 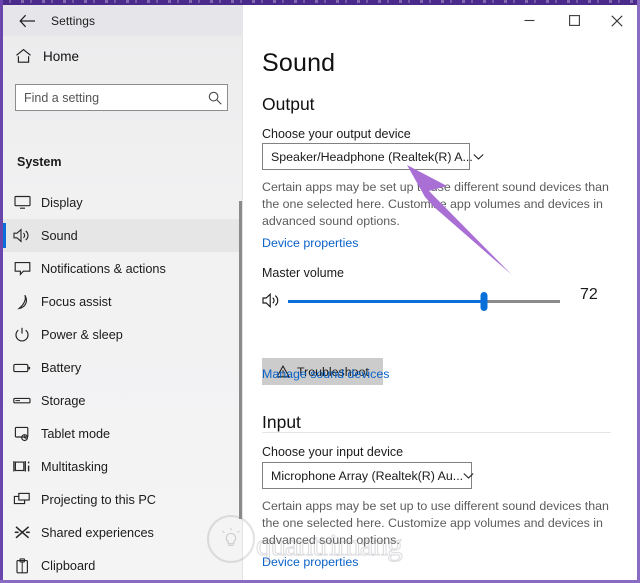 I want to click on sidebar-item-label: Shared experiences, so click(x=97, y=532).